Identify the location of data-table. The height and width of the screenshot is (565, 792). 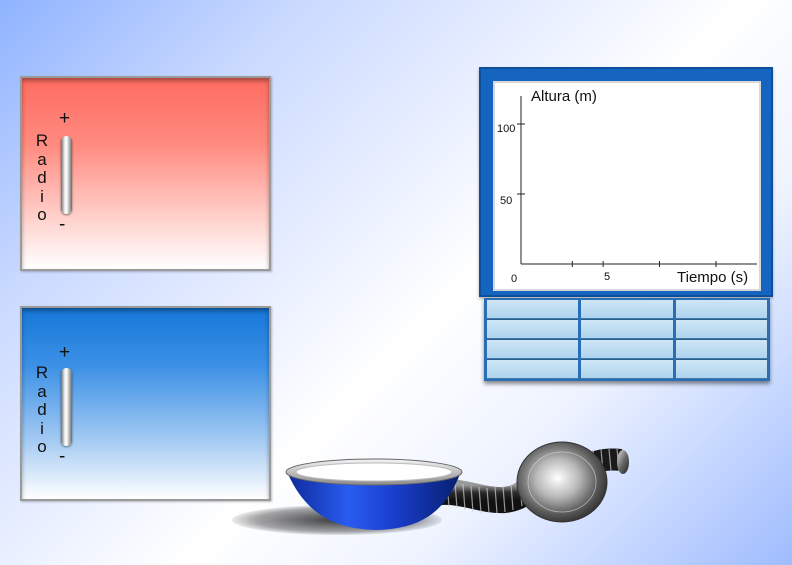
(627, 339).